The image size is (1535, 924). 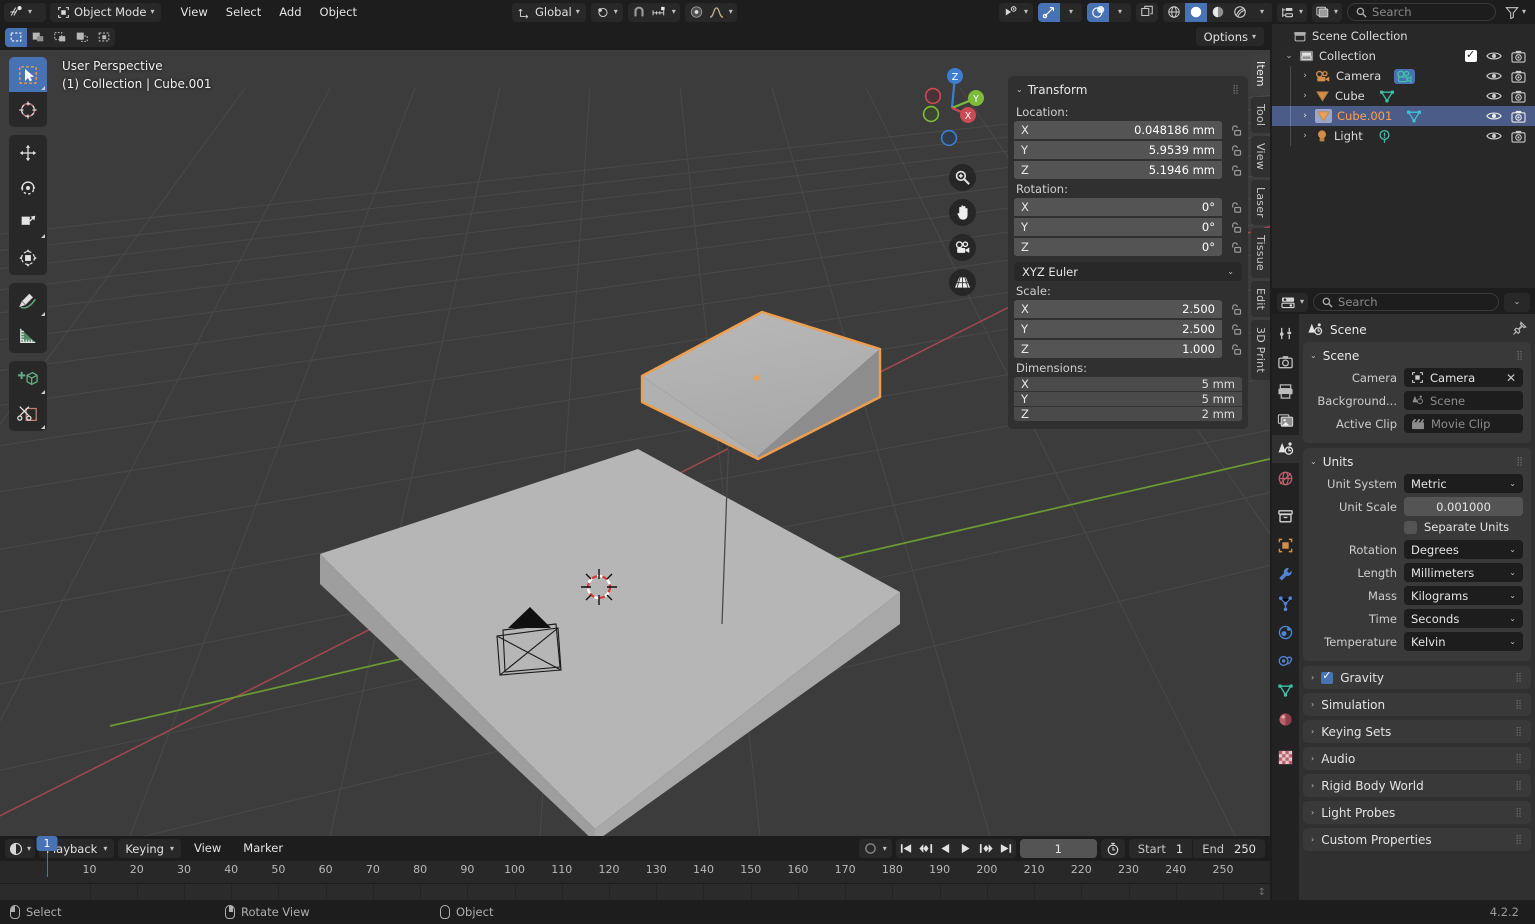 What do you see at coordinates (1387, 96) in the screenshot?
I see `mesh-data-icon` at bounding box center [1387, 96].